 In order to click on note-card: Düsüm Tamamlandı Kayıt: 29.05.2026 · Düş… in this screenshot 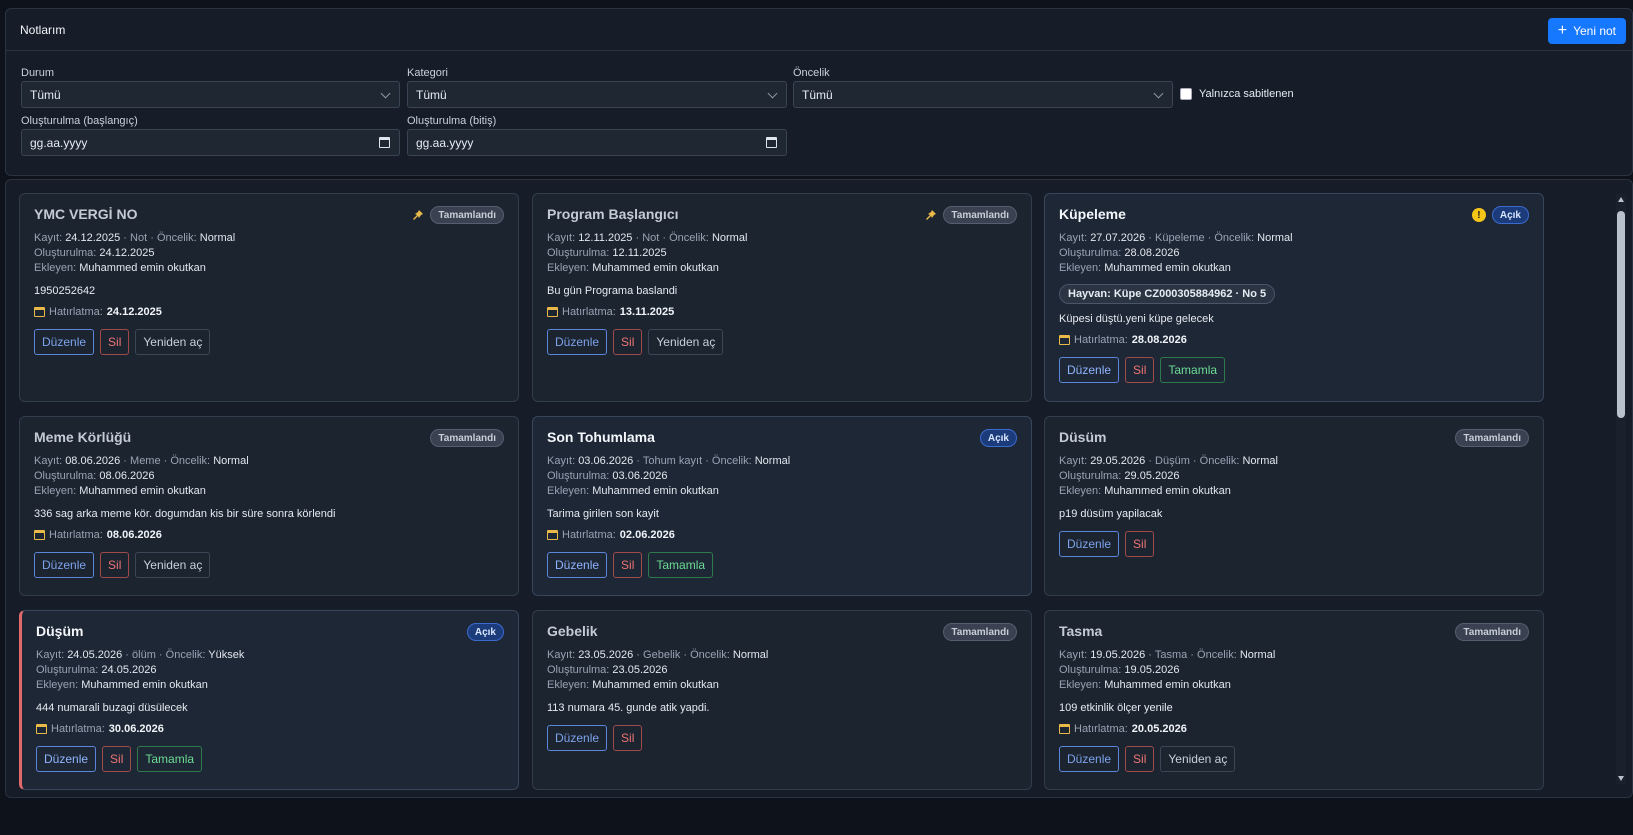, I will do `click(1294, 506)`.